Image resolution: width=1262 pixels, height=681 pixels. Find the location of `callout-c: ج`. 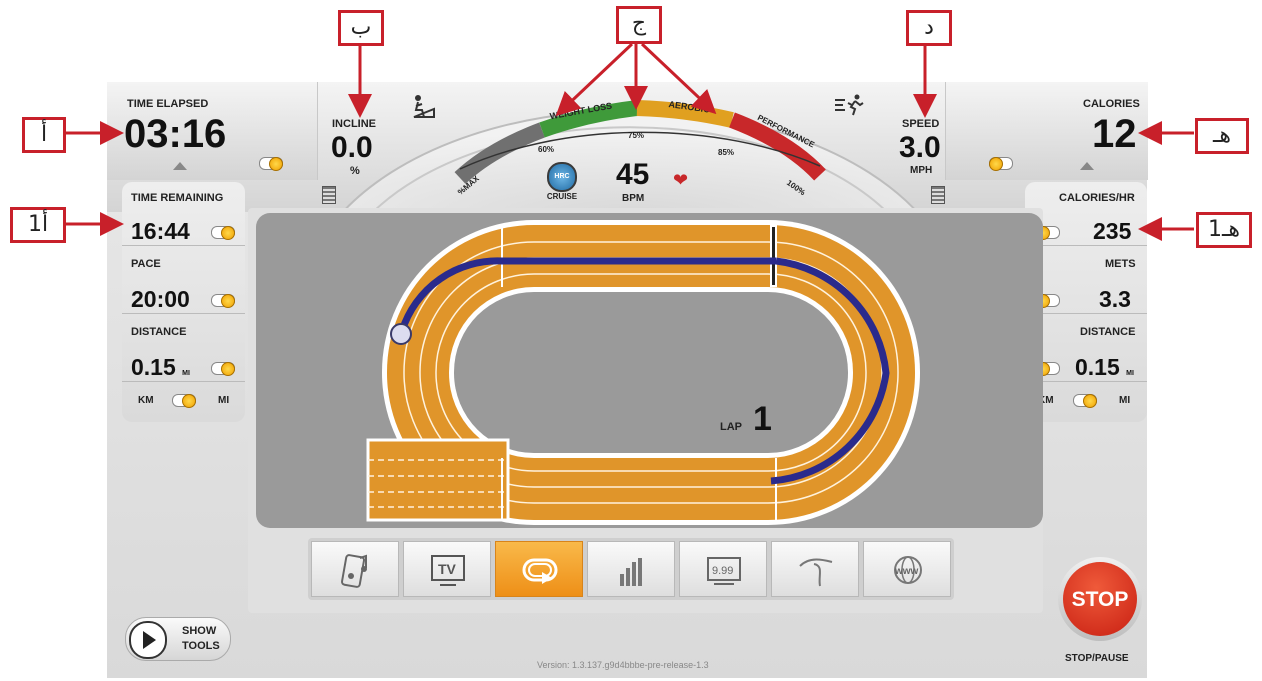

callout-c: ج is located at coordinates (639, 25).